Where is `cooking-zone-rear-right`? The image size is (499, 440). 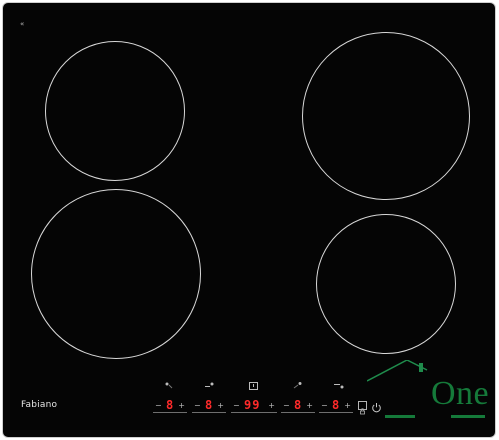 cooking-zone-rear-right is located at coordinates (386, 116).